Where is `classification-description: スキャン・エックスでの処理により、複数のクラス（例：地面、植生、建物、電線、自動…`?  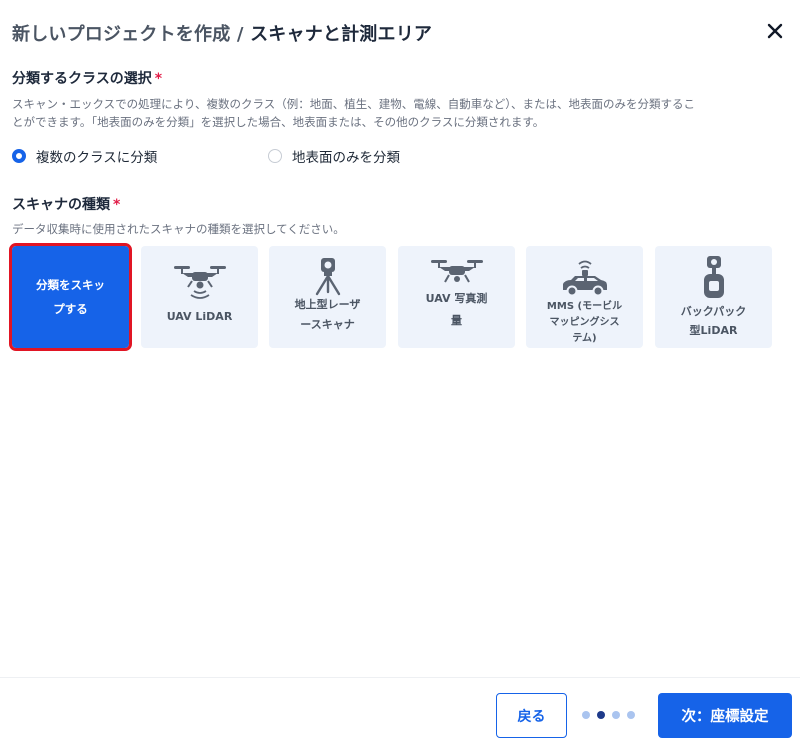 classification-description: スキャン・エックスでの処理により、複数のクラス（例：地面、植生、建物、電線、自動… is located at coordinates (400, 113).